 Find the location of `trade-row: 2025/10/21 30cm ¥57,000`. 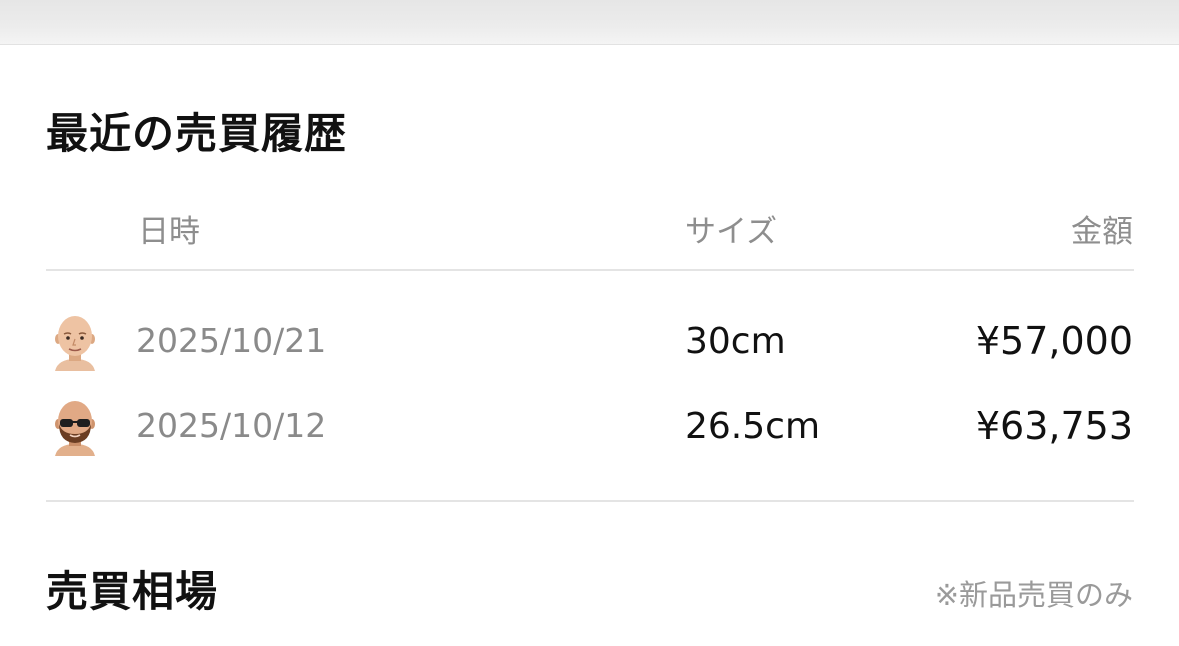

trade-row: 2025/10/21 30cm ¥57,000 is located at coordinates (589, 342).